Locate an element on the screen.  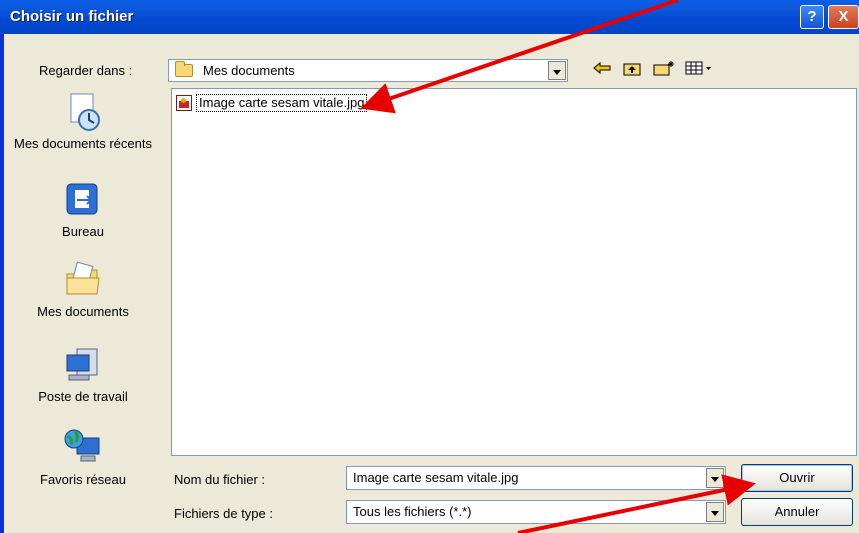
place-my-computer: Poste de travail is located at coordinates (83, 375).